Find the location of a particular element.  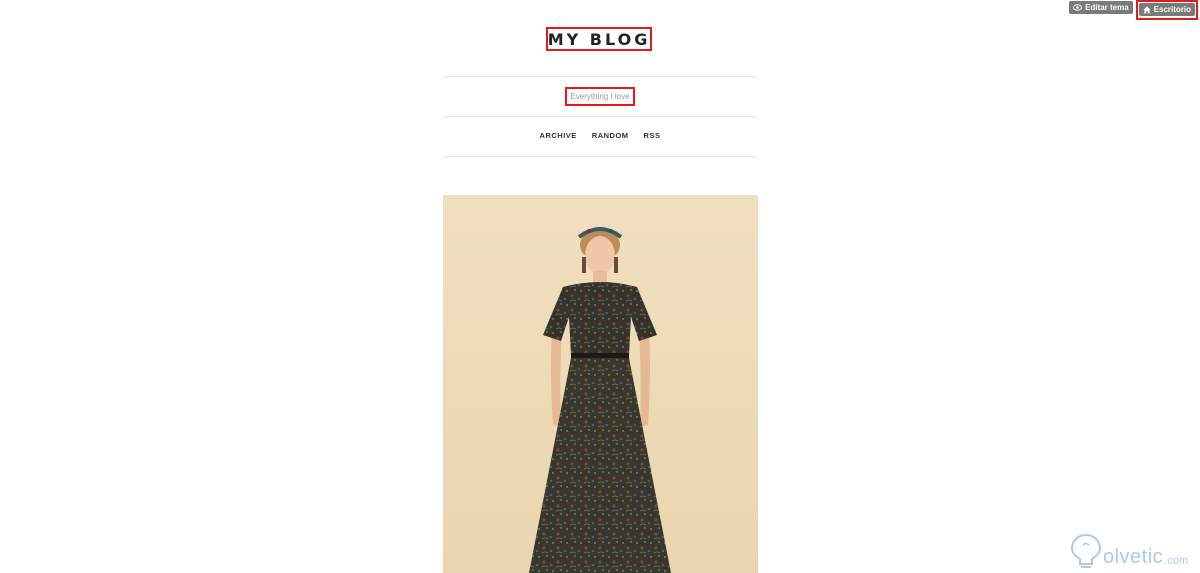

watermark: olvetic .com is located at coordinates (1128, 551).